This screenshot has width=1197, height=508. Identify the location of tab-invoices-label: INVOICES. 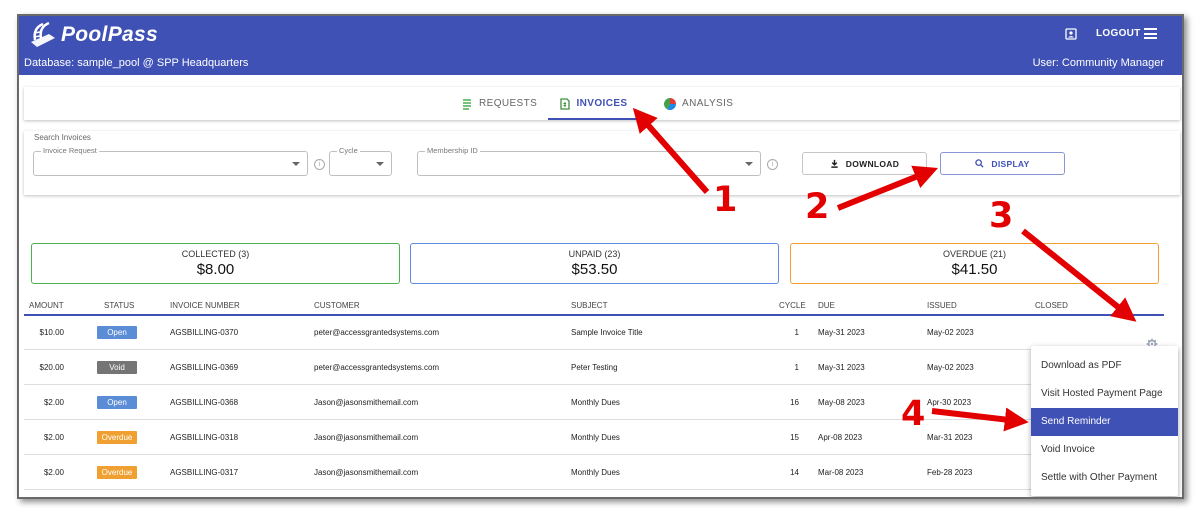
(602, 103).